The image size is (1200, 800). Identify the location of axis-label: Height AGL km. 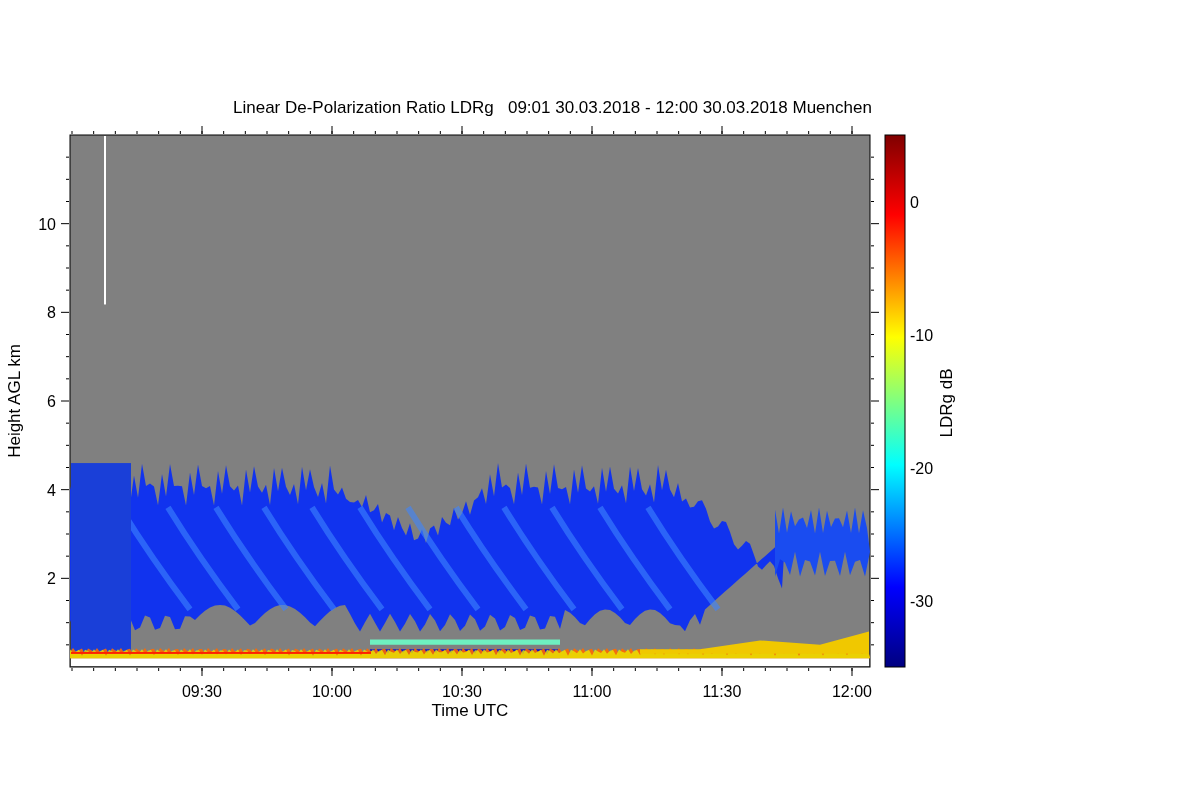
(14, 401).